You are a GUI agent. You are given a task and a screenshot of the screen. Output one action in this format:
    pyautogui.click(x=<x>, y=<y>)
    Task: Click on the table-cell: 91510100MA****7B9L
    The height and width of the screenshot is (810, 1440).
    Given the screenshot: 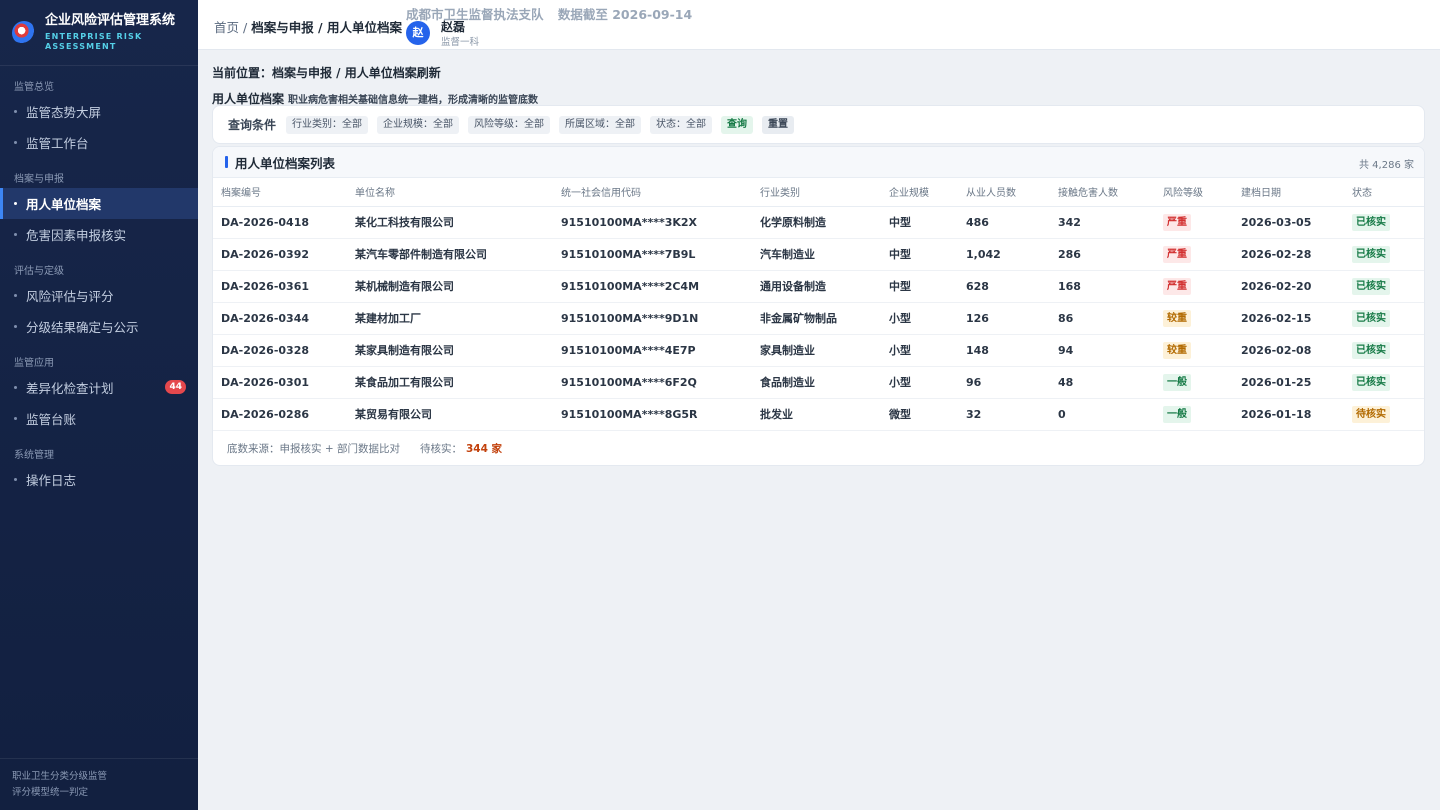 What is the action you would take?
    pyautogui.click(x=652, y=254)
    